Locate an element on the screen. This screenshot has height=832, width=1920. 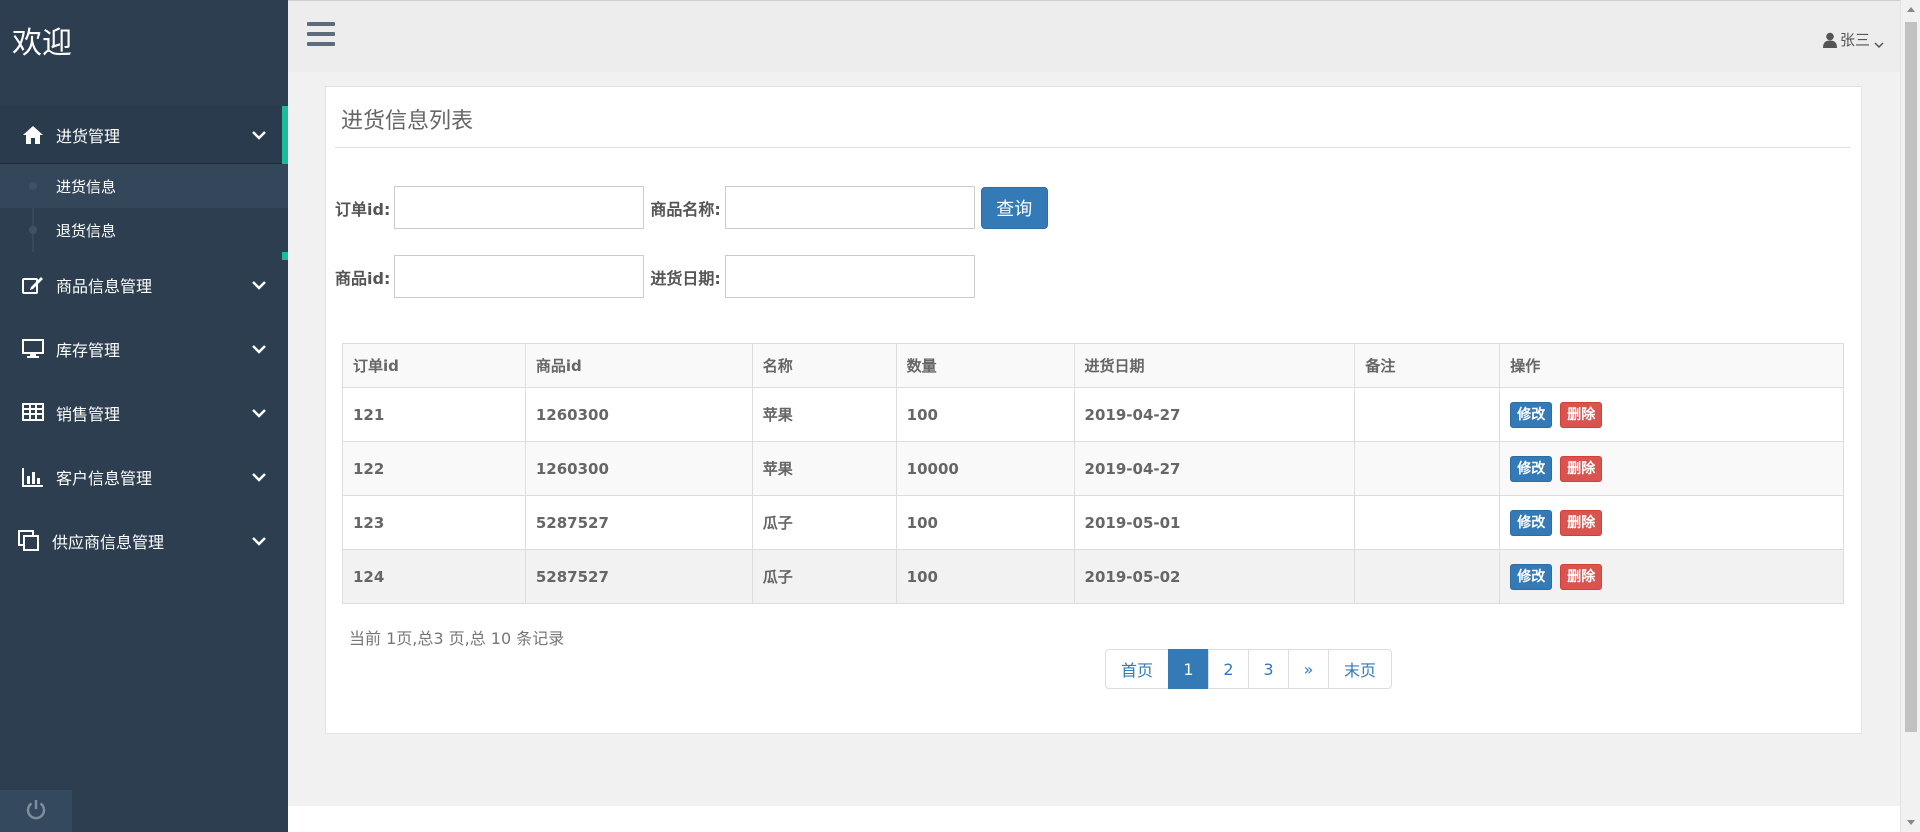
user-menu: 张三 is located at coordinates (1853, 39).